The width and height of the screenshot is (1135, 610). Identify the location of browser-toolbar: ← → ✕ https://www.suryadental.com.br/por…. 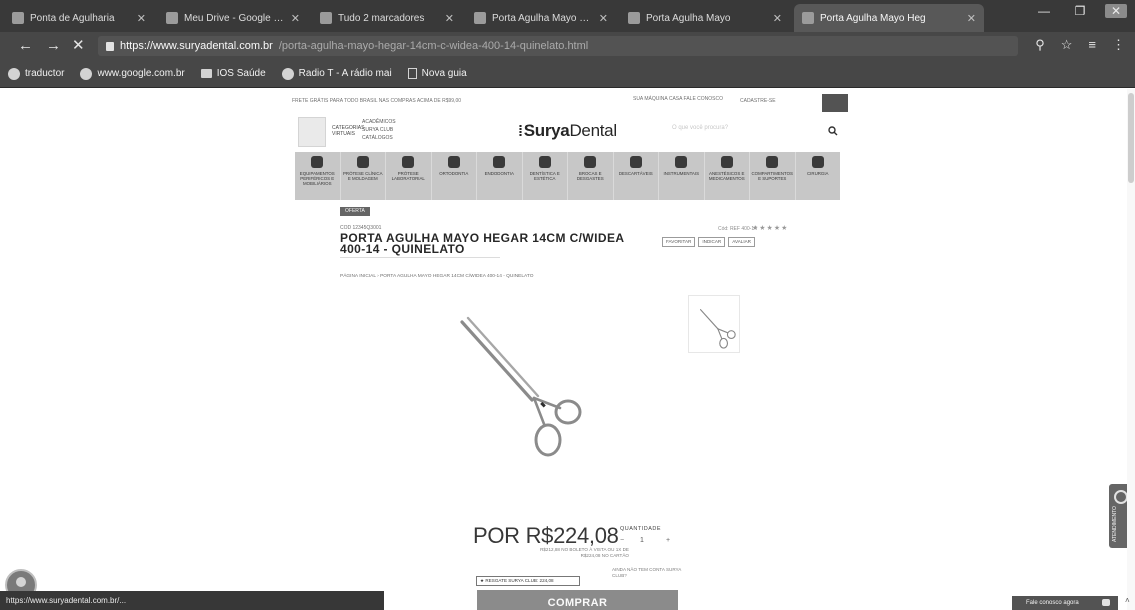
(567, 46).